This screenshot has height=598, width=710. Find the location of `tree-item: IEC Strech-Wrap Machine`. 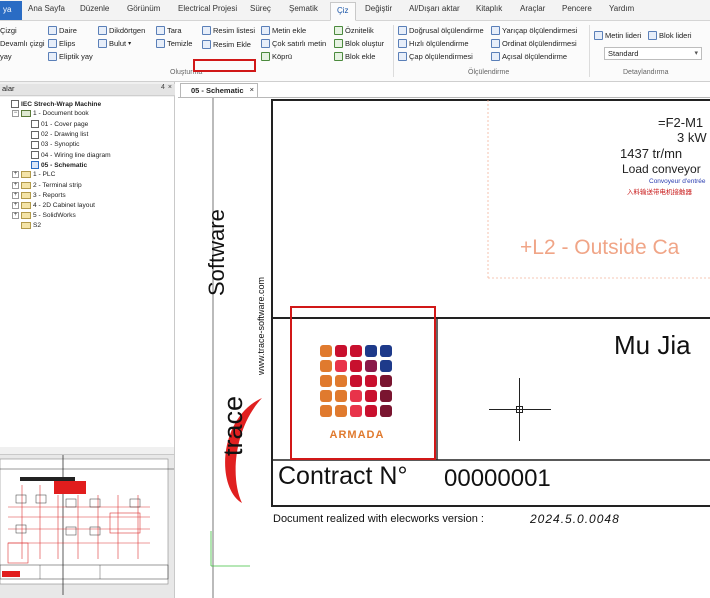

tree-item: IEC Strech-Wrap Machine is located at coordinates (51, 104).